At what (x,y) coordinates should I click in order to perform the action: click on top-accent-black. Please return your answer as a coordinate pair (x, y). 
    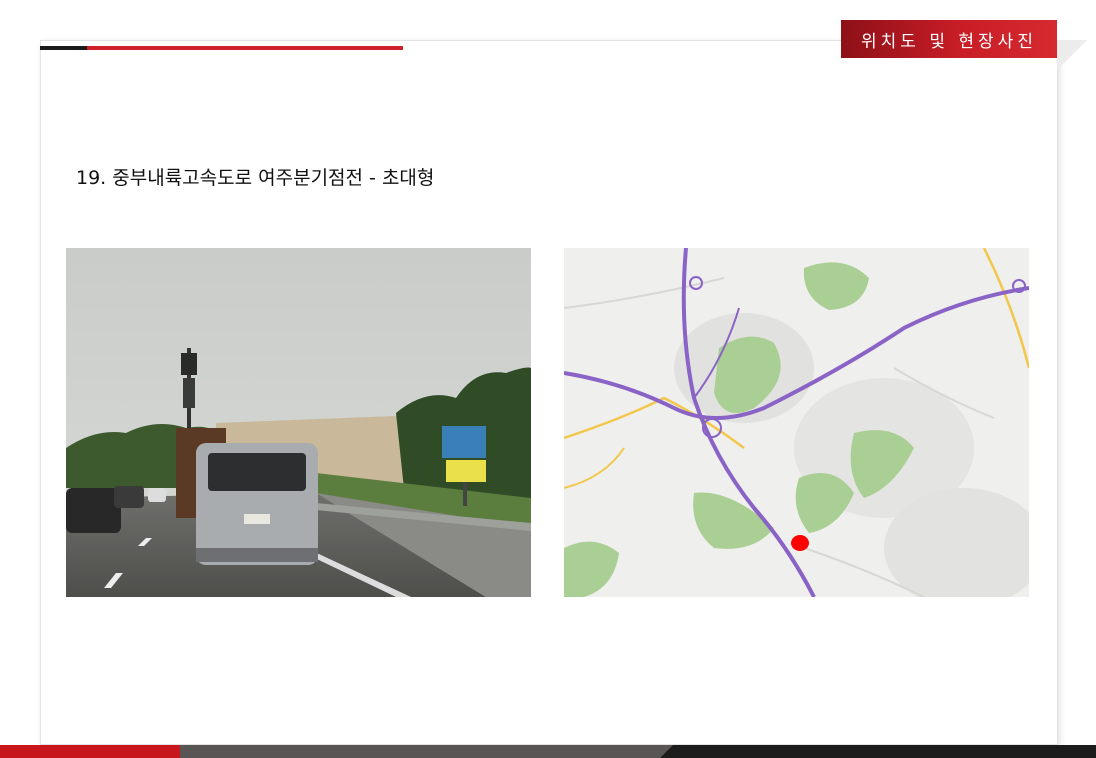
    Looking at the image, I should click on (63, 48).